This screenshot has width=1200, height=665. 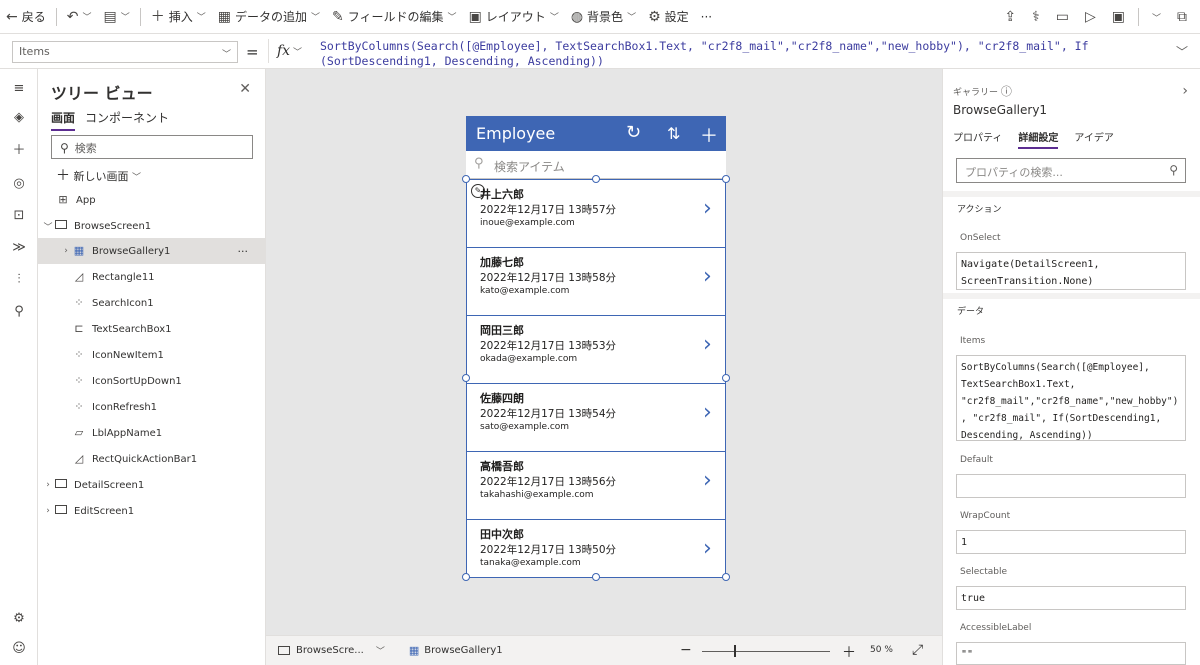 I want to click on publish-button: ⧉, so click(x=1182, y=17).